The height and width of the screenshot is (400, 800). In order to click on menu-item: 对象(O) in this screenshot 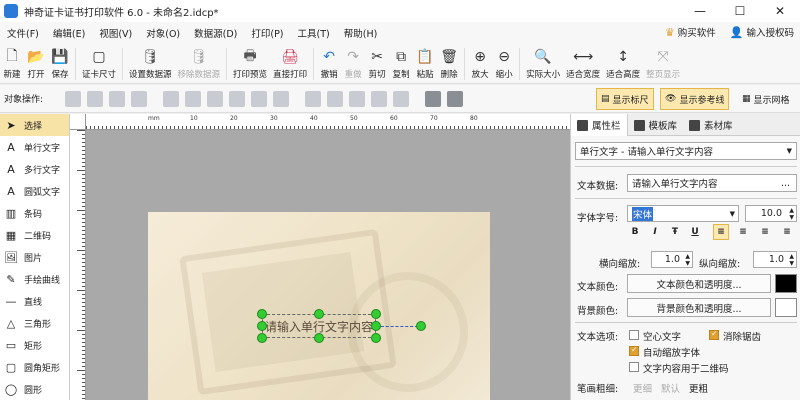, I will do `click(163, 33)`.